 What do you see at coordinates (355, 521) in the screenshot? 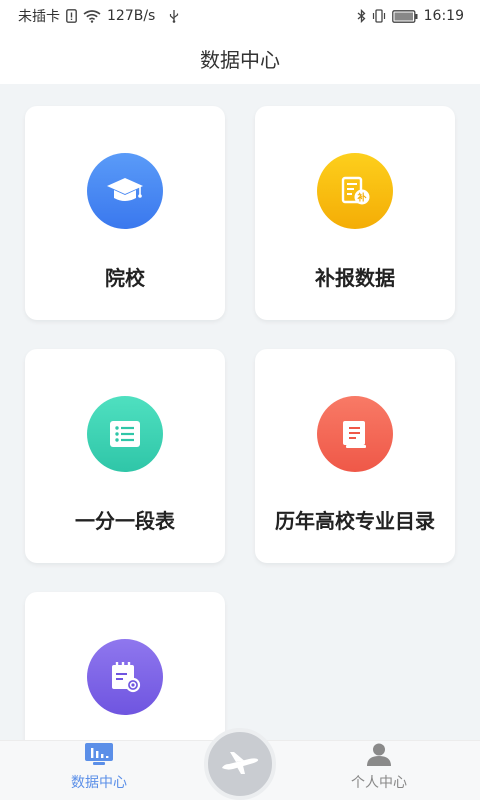
I see `card-label: 历年高校专业目录` at bounding box center [355, 521].